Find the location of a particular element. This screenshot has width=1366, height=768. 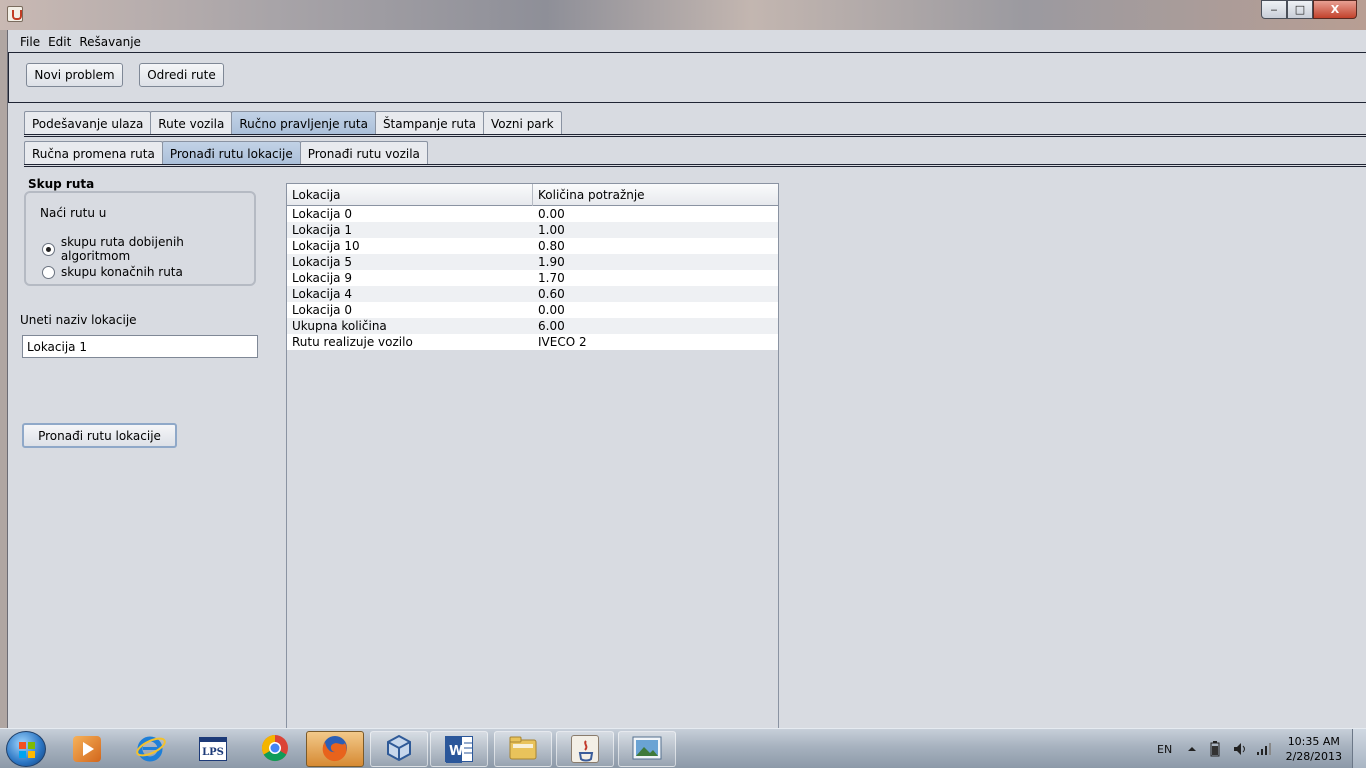

virtualbox-icon is located at coordinates (399, 749).